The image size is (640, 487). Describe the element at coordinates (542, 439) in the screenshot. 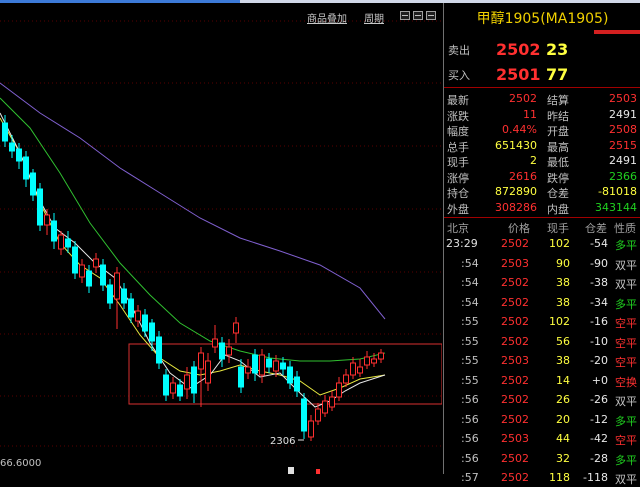

I see `tick-row: :56 2503 44 -42 空平` at that location.